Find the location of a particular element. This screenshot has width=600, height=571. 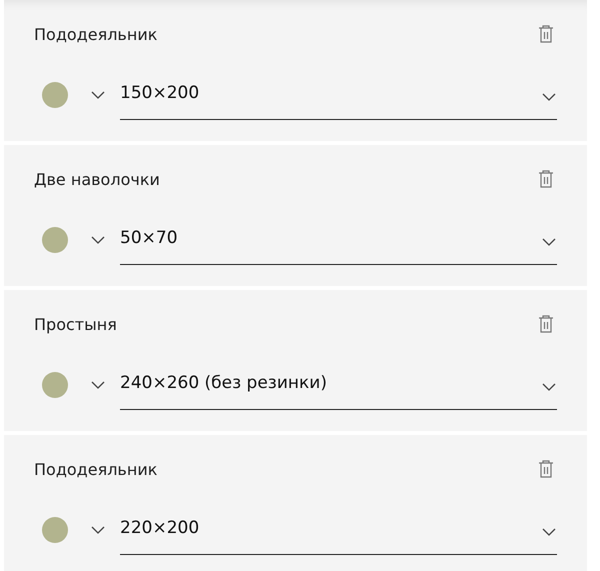

size-select: 150×200 is located at coordinates (338, 95).